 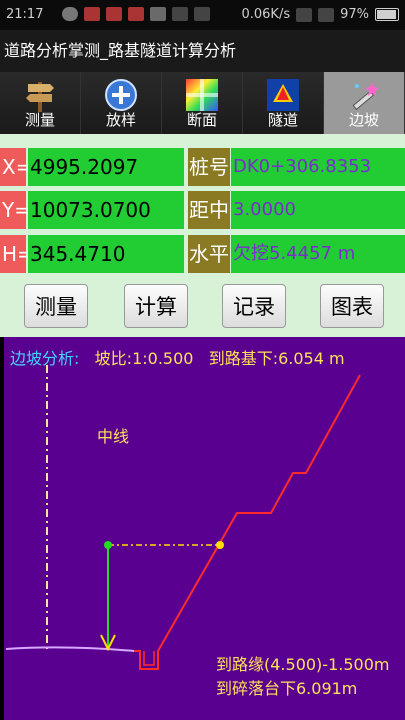 What do you see at coordinates (70, 14) in the screenshot?
I see `cloud-icon` at bounding box center [70, 14].